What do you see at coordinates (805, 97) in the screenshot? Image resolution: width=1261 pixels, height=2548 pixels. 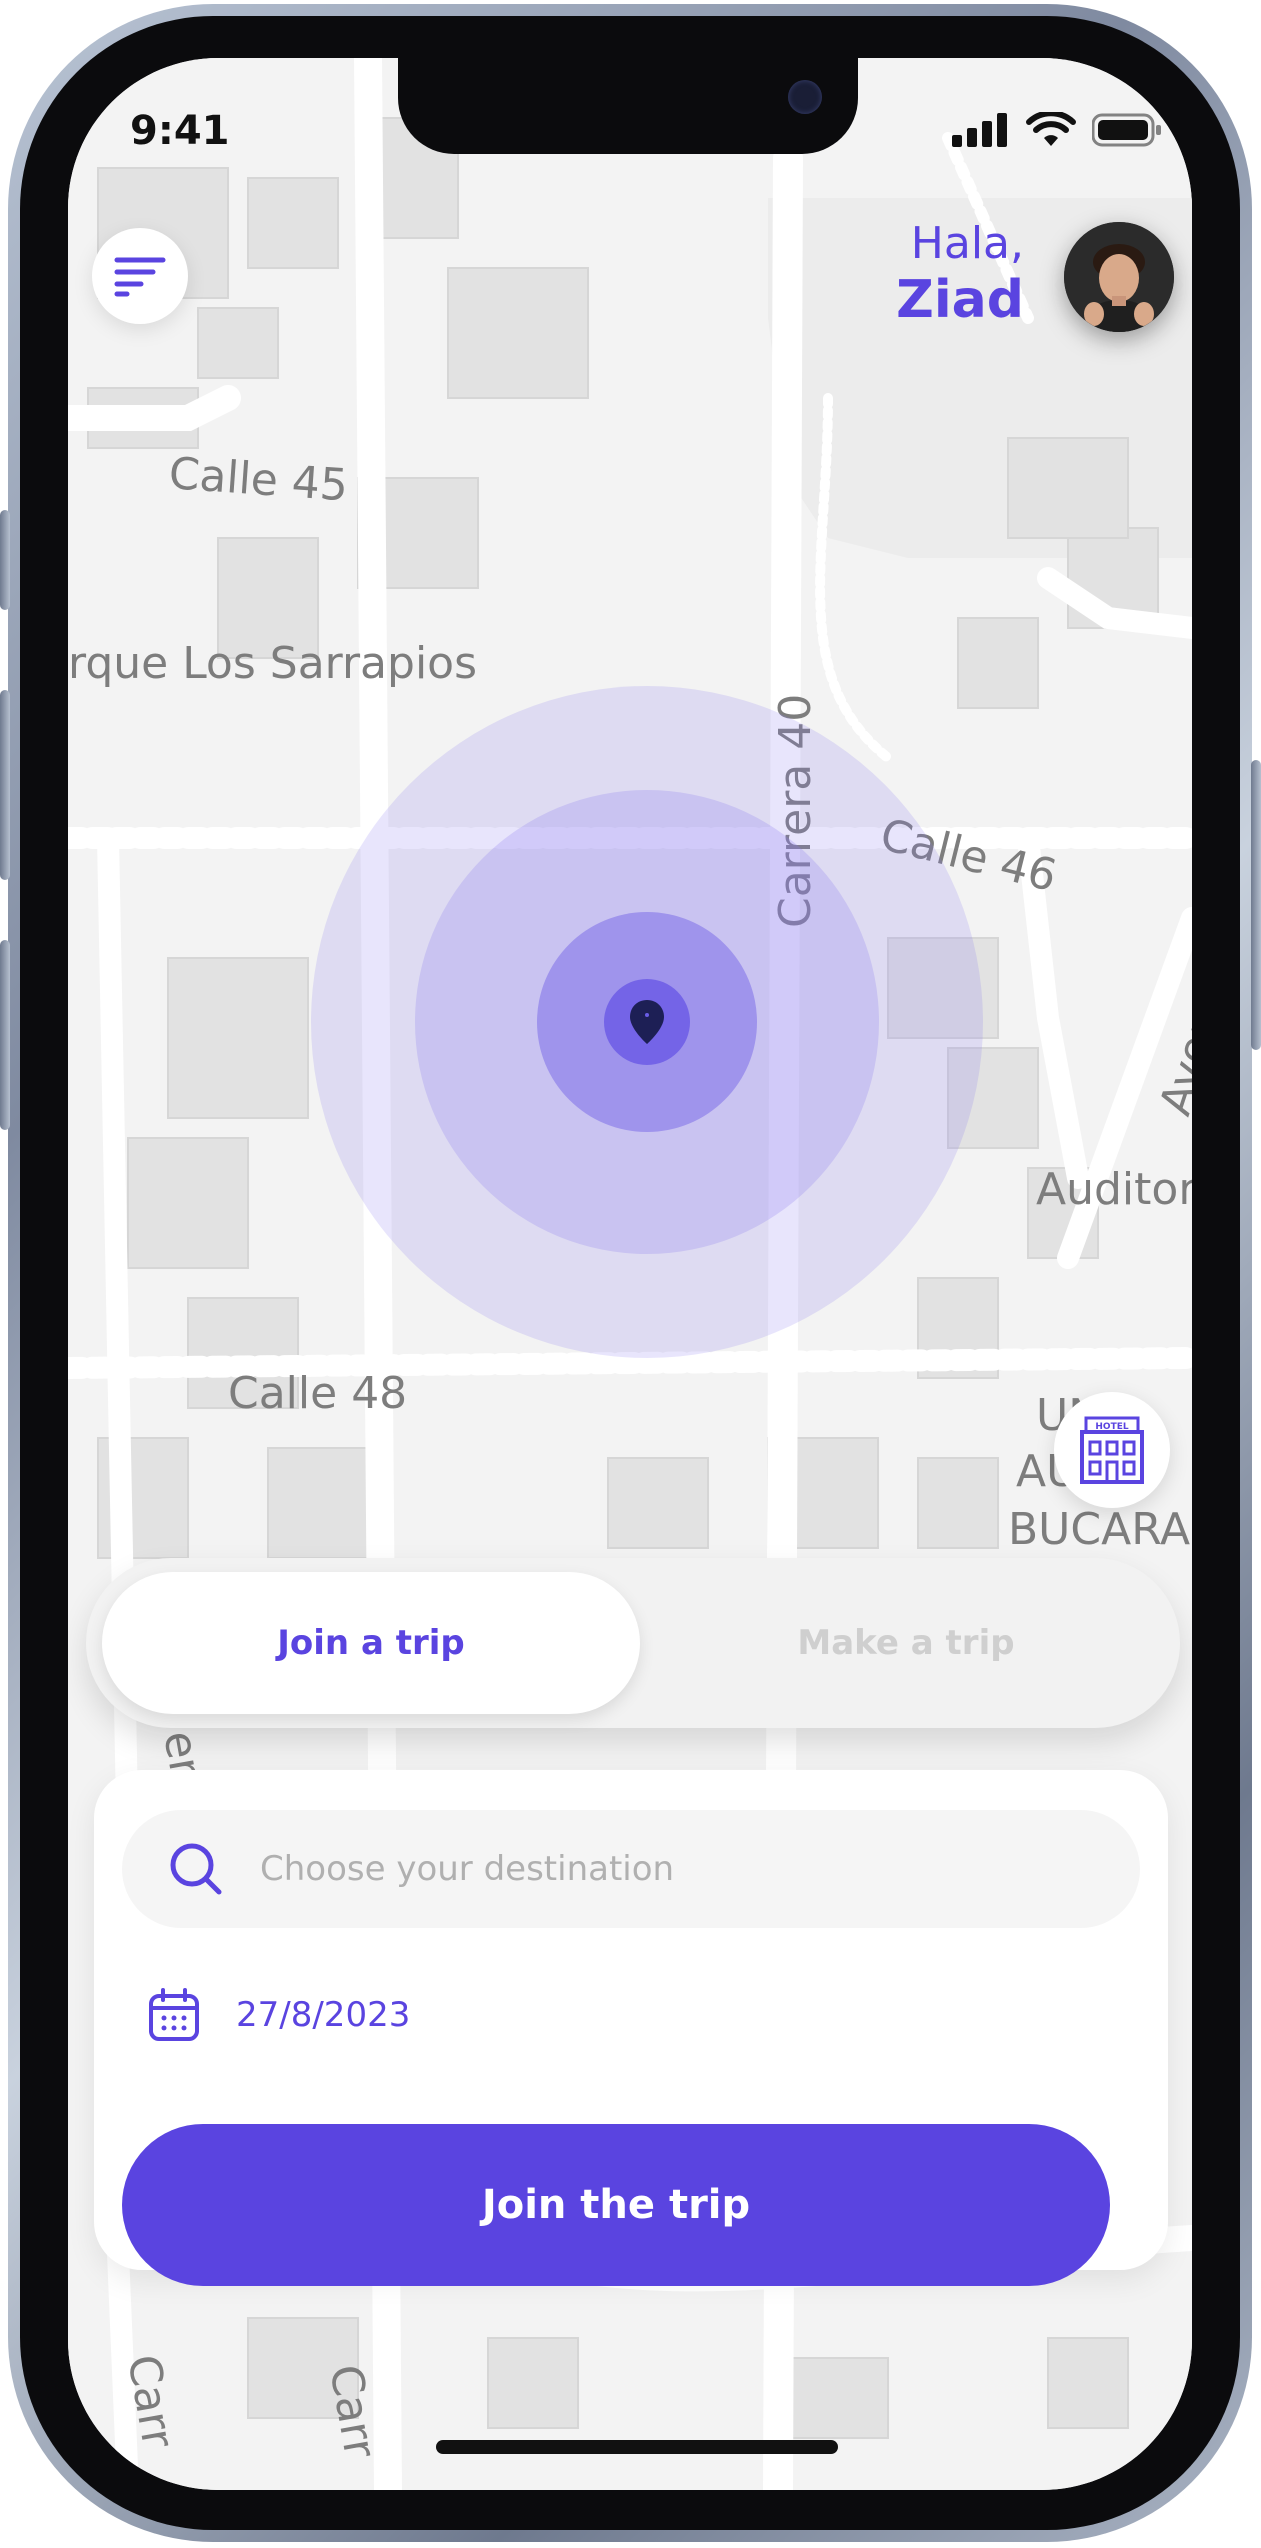 I see `front-camera` at bounding box center [805, 97].